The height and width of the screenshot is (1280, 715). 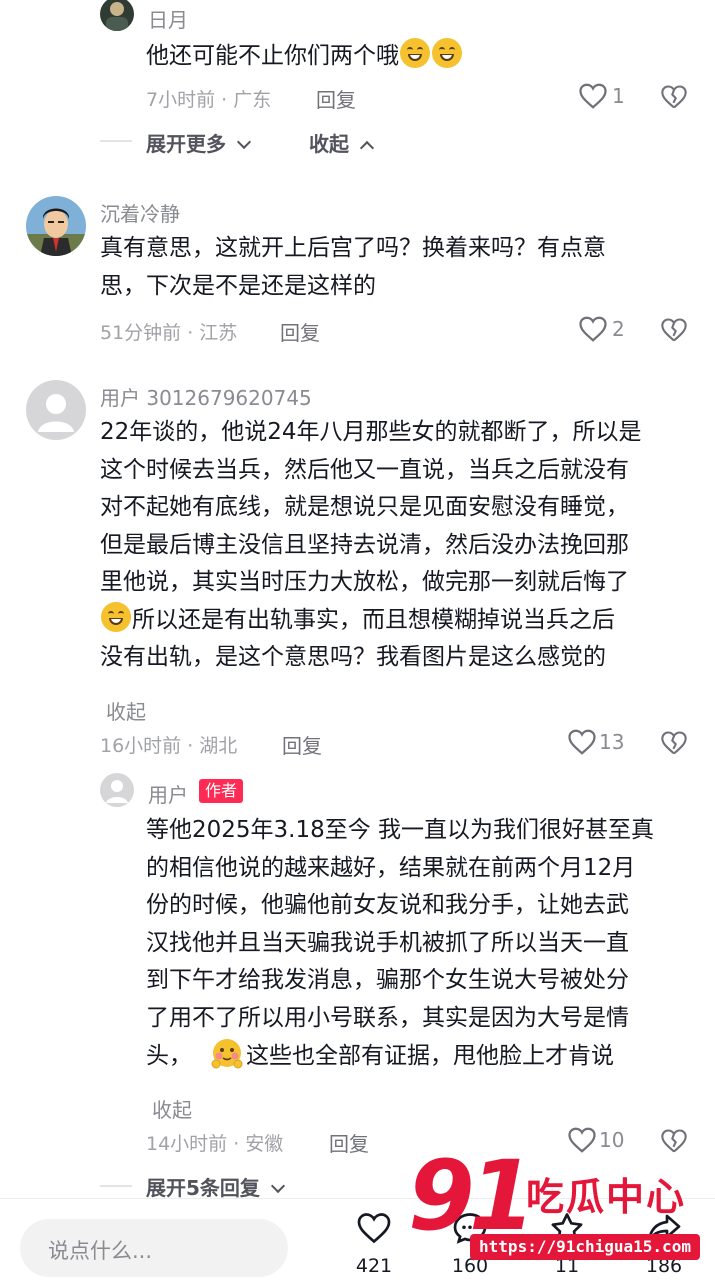 I want to click on comment-username: 日月, so click(x=168, y=18).